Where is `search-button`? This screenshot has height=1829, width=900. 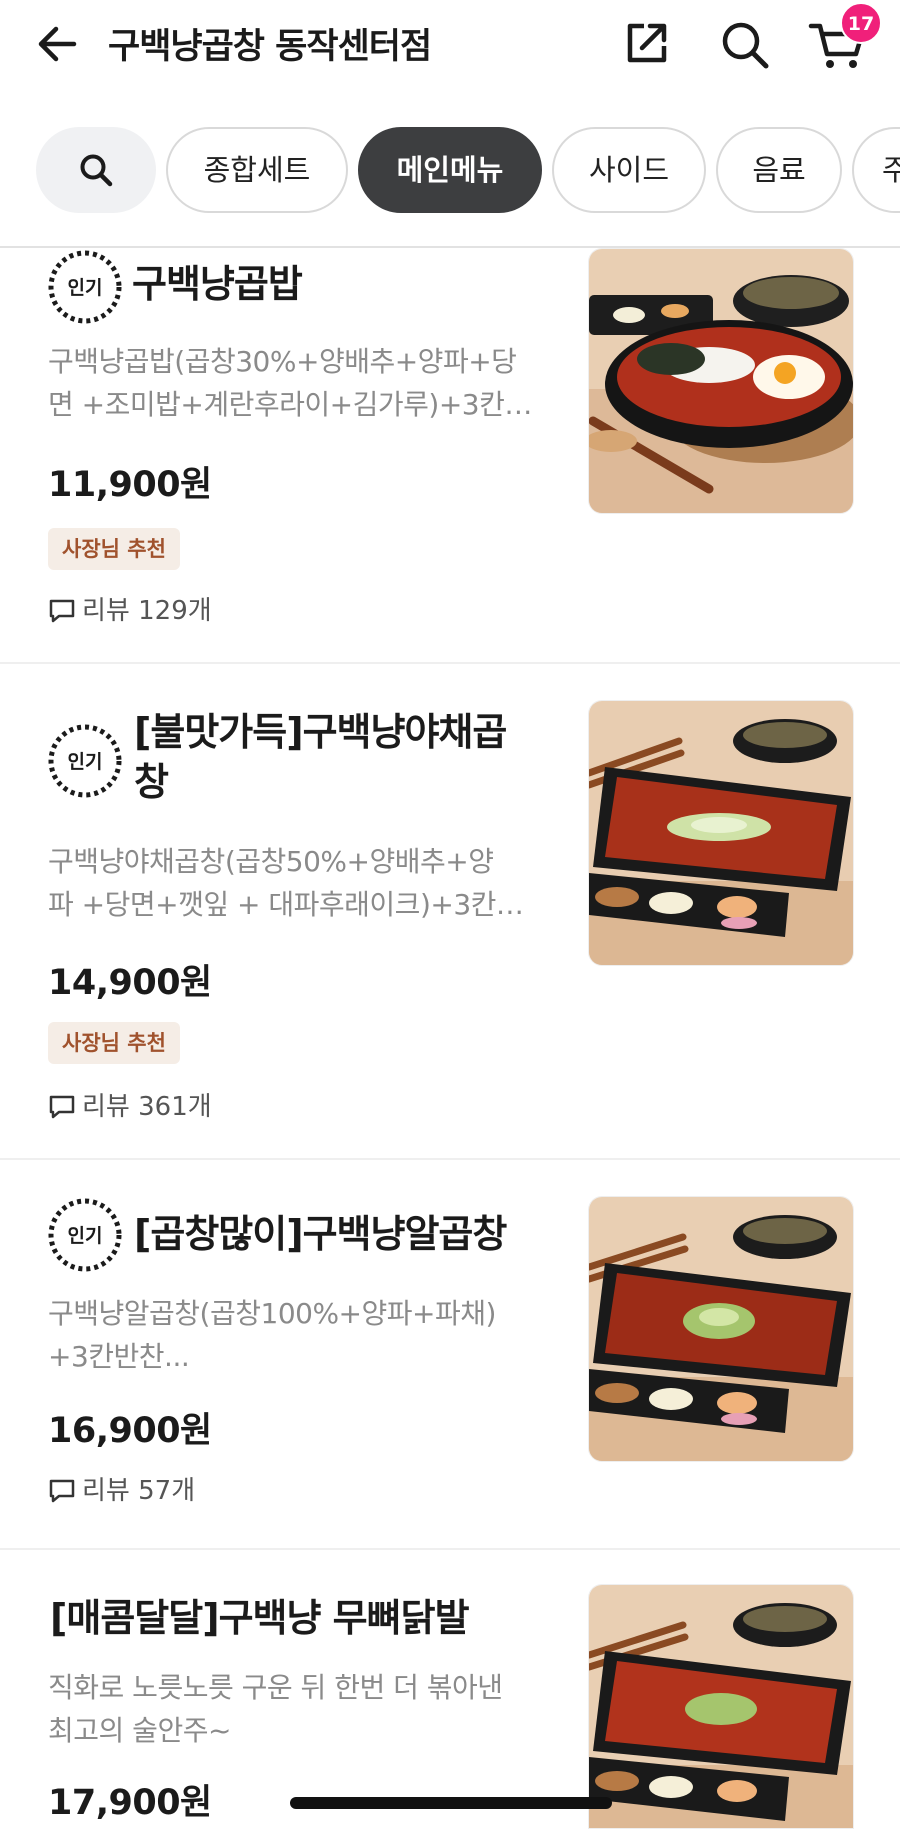
search-button is located at coordinates (745, 45).